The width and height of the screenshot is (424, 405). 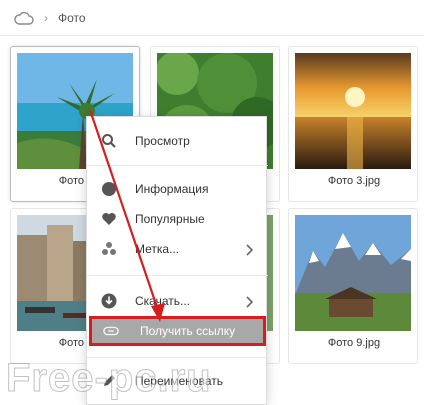 What do you see at coordinates (177, 189) in the screenshot?
I see `menu-item-info: Информация` at bounding box center [177, 189].